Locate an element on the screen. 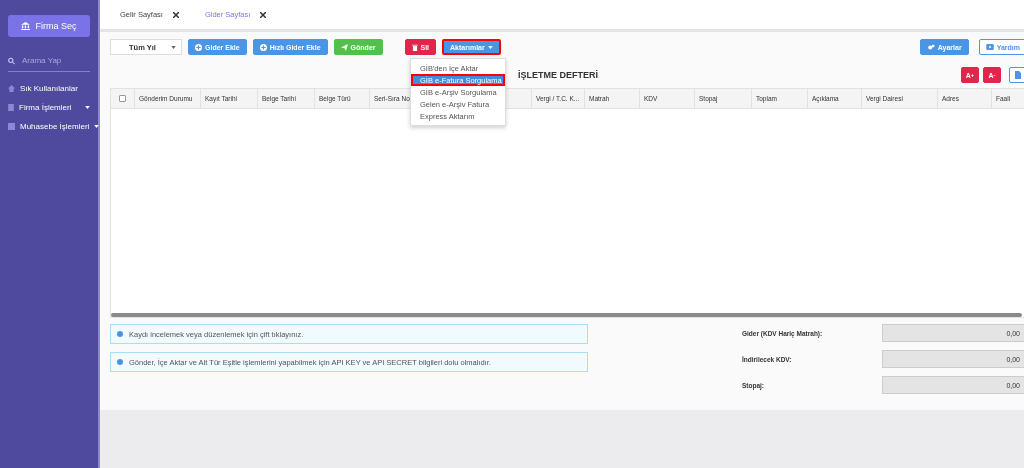  send-icon is located at coordinates (344, 47).